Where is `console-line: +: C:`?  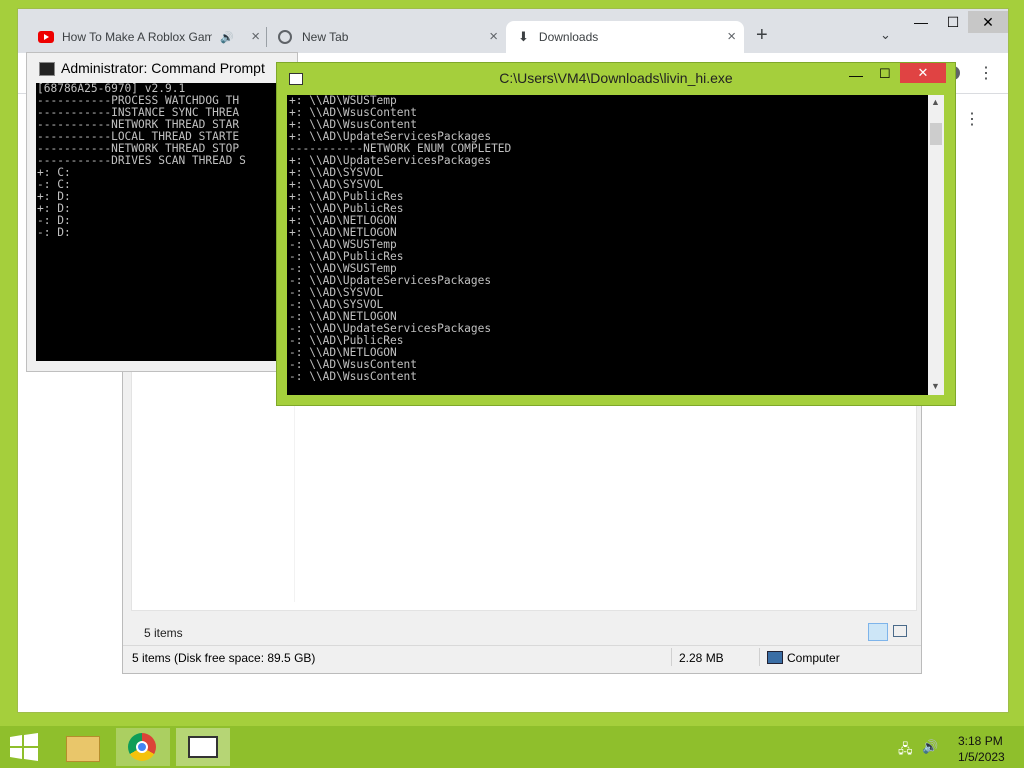
console-line: +: C: is located at coordinates (54, 172).